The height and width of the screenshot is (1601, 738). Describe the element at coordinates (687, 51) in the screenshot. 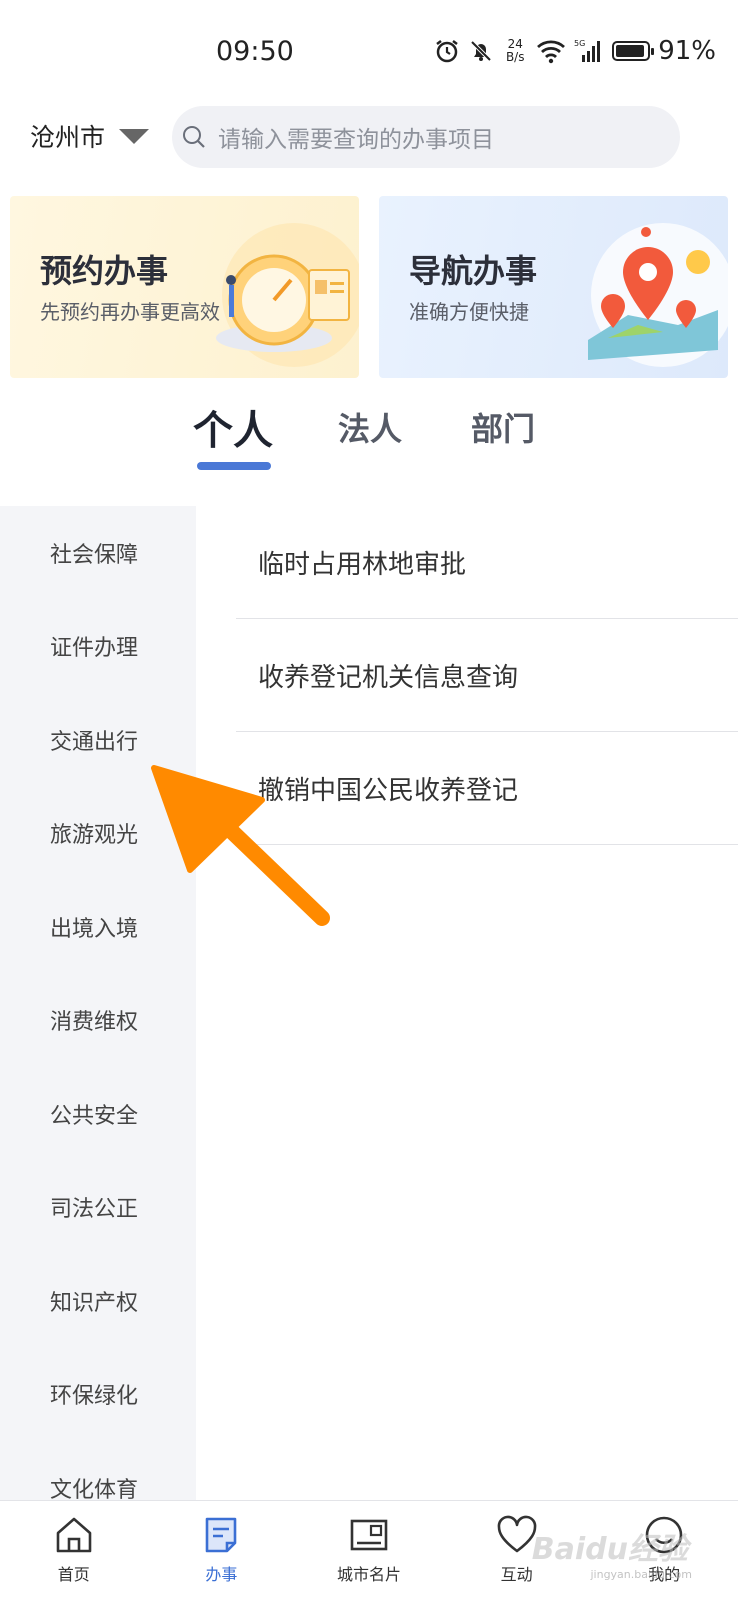

I see `battery-percent: 91%` at that location.